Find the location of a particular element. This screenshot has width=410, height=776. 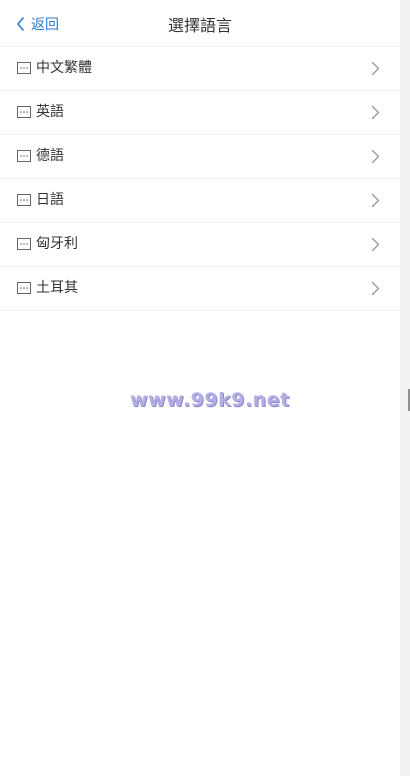

header-bar: 返回 選擇語言 is located at coordinates (200, 23).